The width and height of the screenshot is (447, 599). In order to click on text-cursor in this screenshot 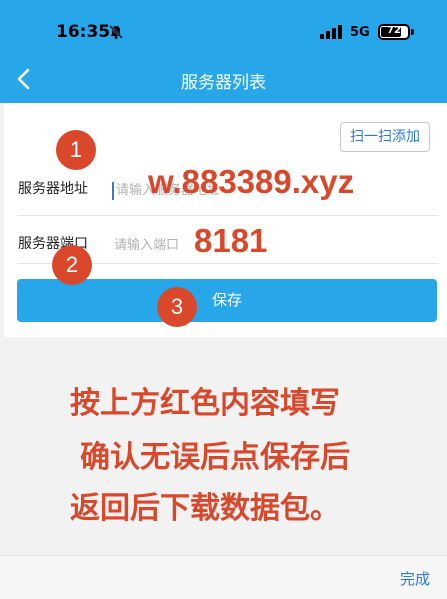, I will do `click(113, 190)`.